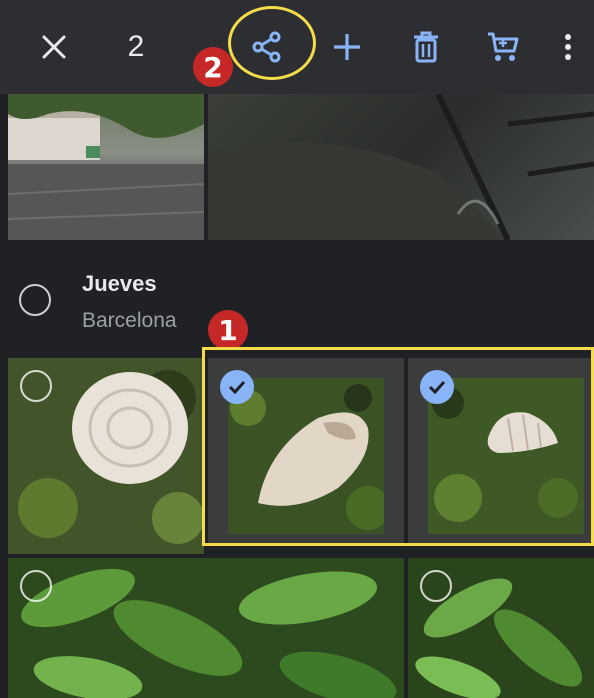 Image resolution: width=594 pixels, height=698 pixels. Describe the element at coordinates (272, 43) in the screenshot. I see `share-highlight-ring` at that location.